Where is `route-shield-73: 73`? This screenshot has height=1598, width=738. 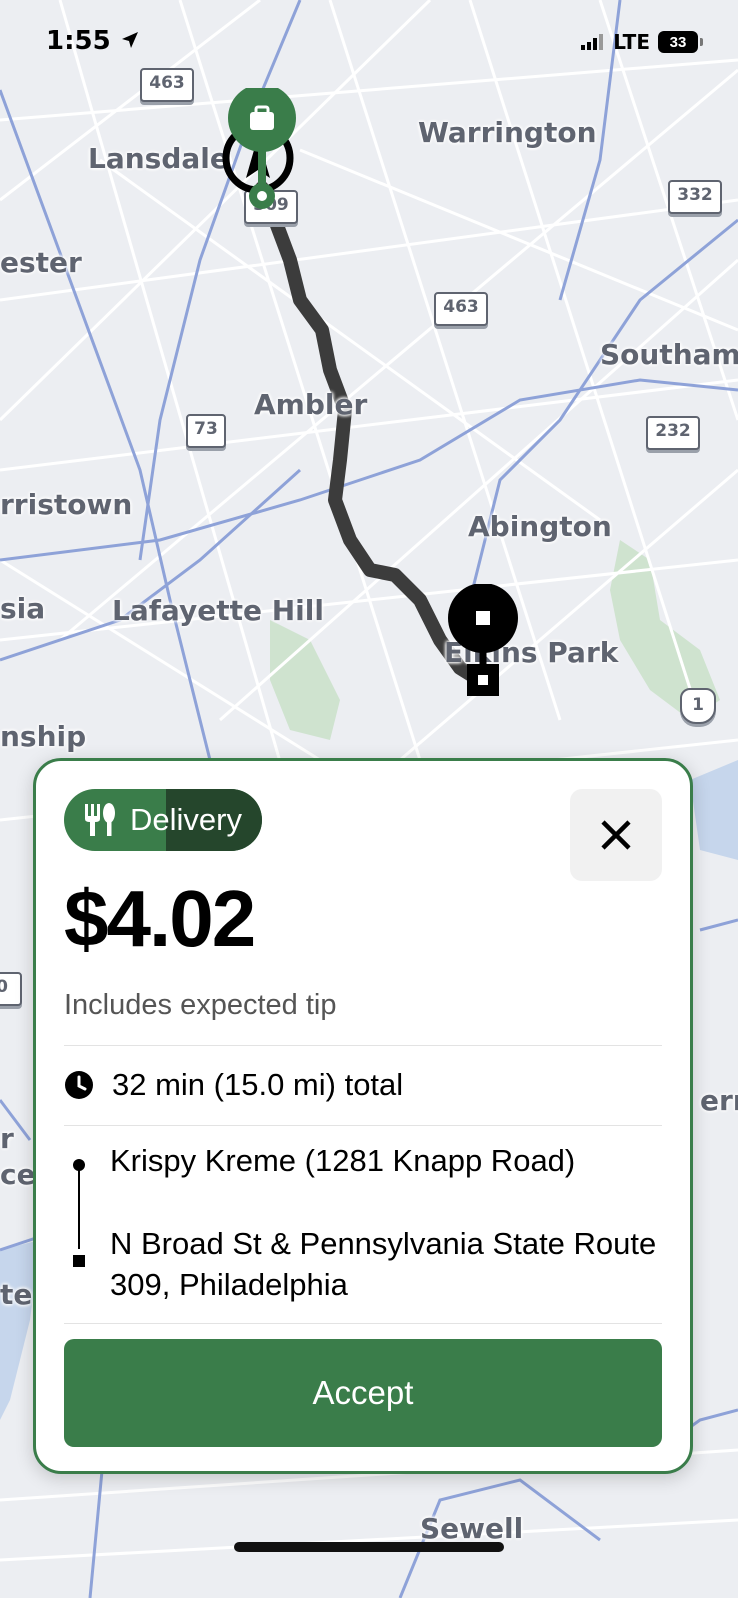 route-shield-73: 73 is located at coordinates (206, 431).